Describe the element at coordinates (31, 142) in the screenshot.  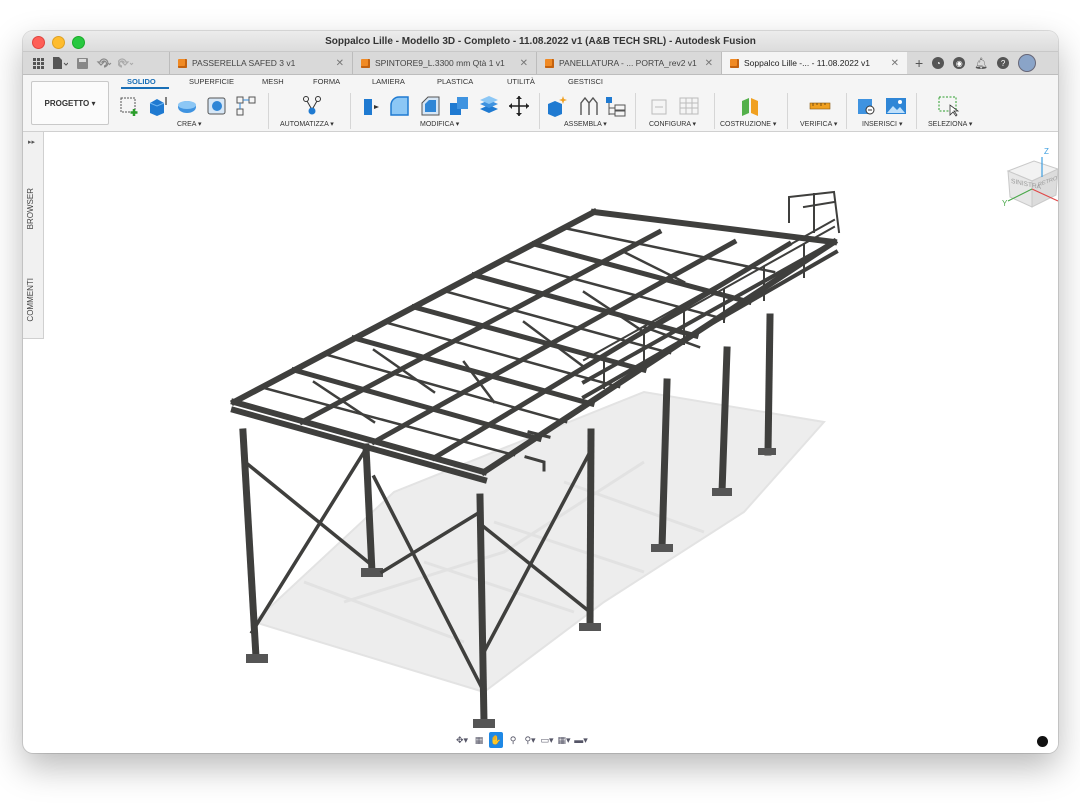
I see `expand-panel-icon: ▸▸` at that location.